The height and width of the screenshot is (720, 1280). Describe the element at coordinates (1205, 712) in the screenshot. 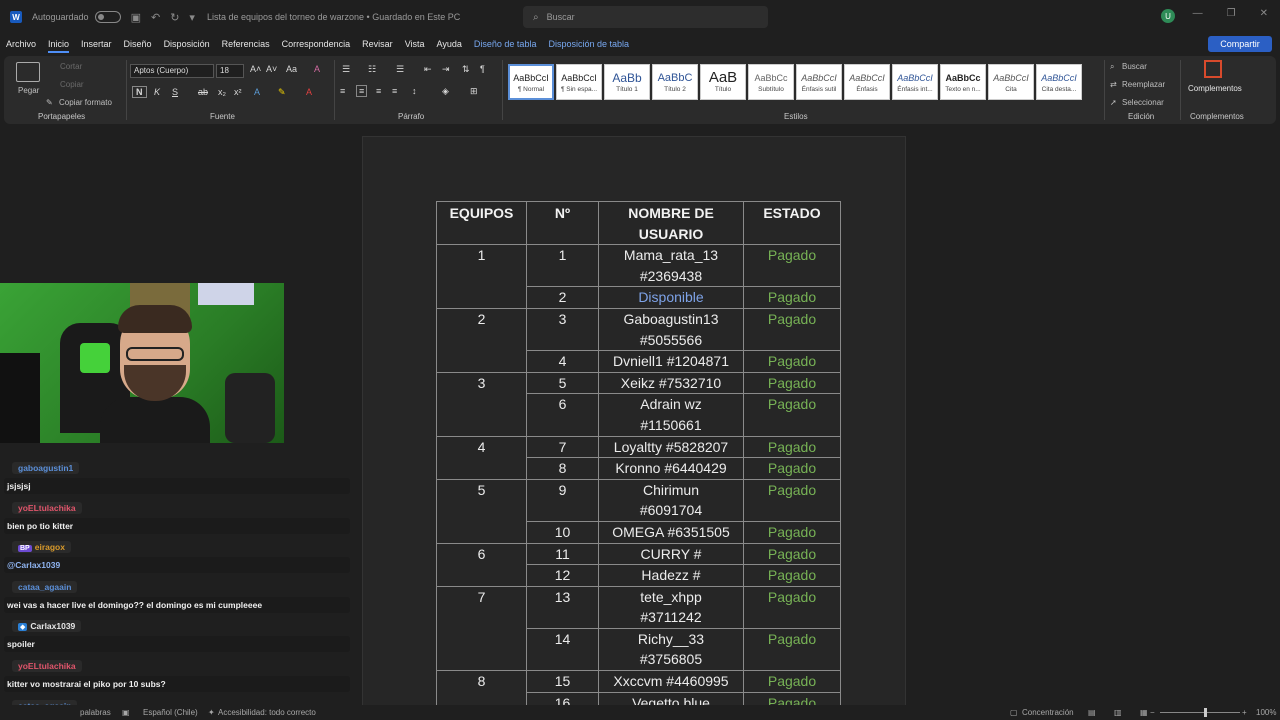

I see `zoom-slider-thumb` at that location.